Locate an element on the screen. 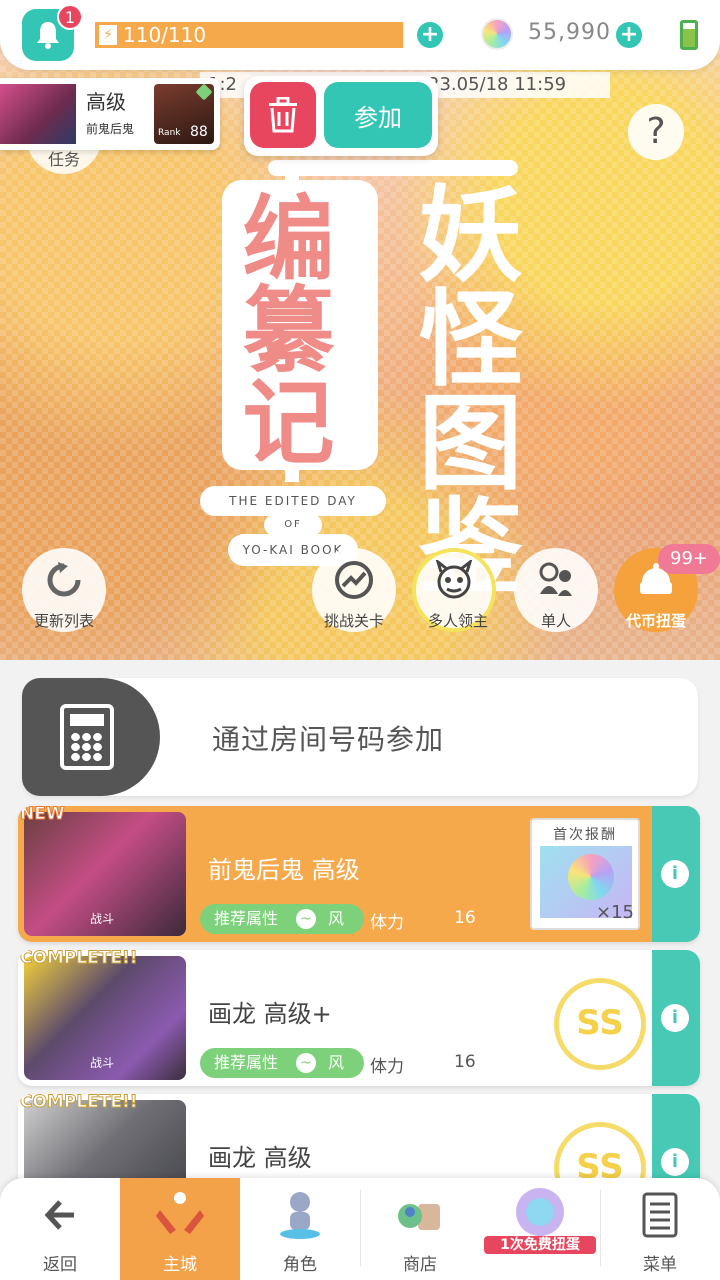  stamina-bar: ⚡ 110/110 is located at coordinates (249, 35).